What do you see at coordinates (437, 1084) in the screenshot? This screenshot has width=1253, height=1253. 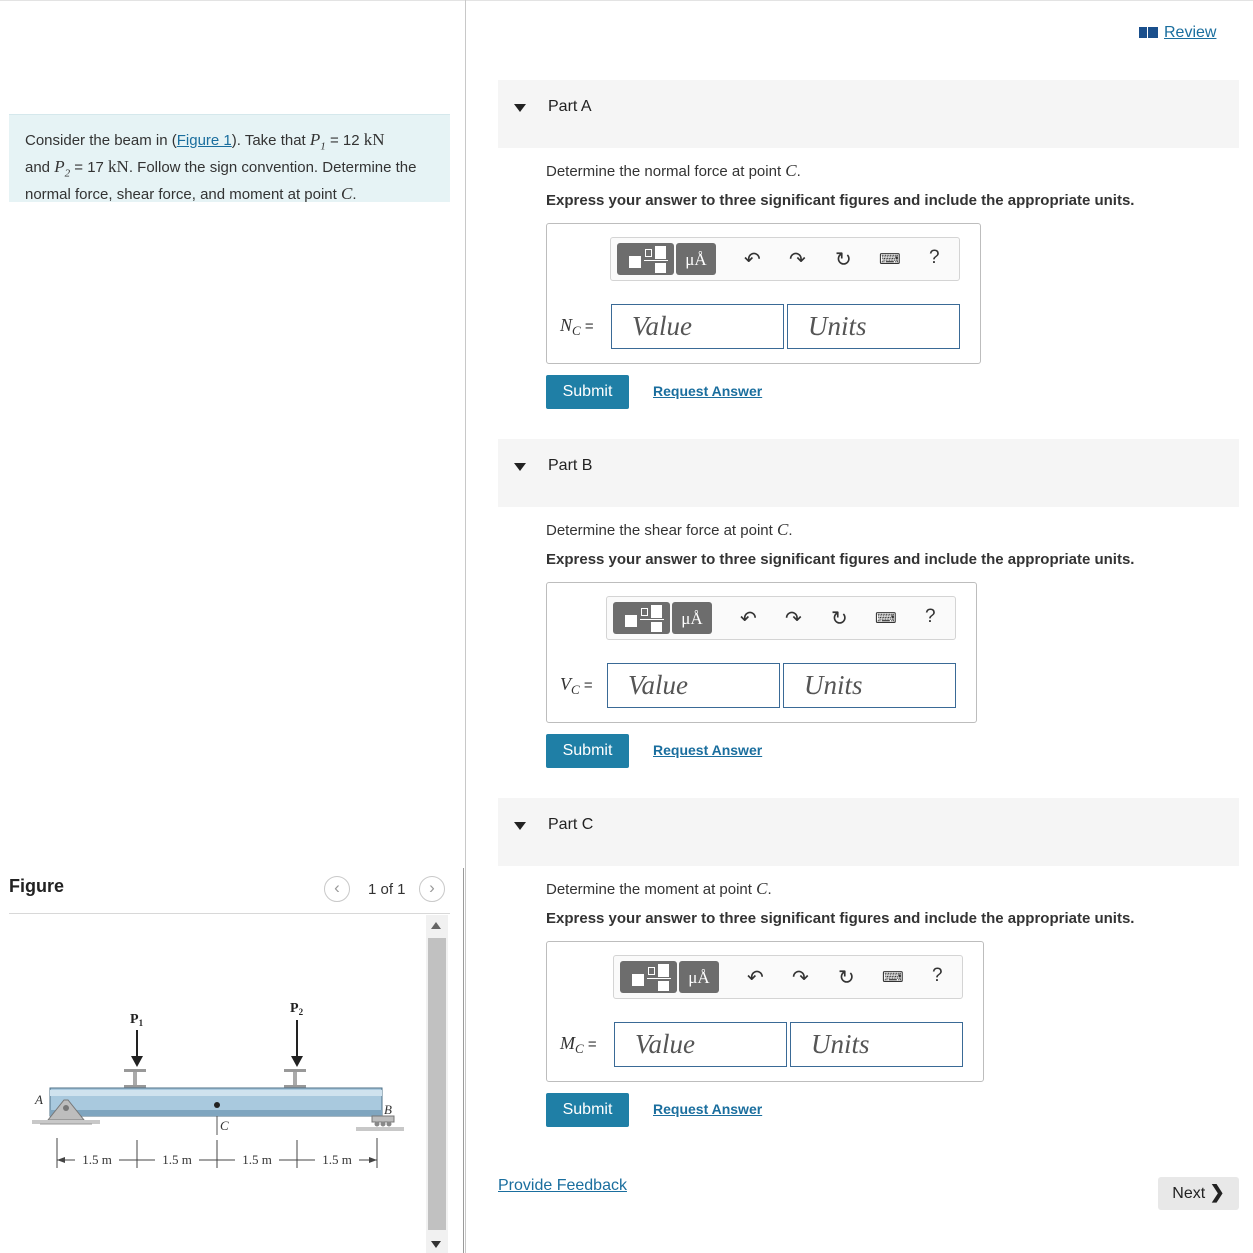 I see `figure-scrollbar-thumb` at bounding box center [437, 1084].